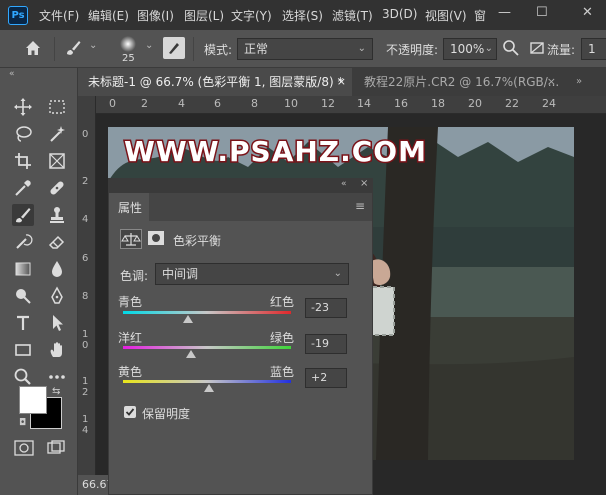 This screenshot has width=606, height=495. I want to click on pen-tool-icon, so click(57, 296).